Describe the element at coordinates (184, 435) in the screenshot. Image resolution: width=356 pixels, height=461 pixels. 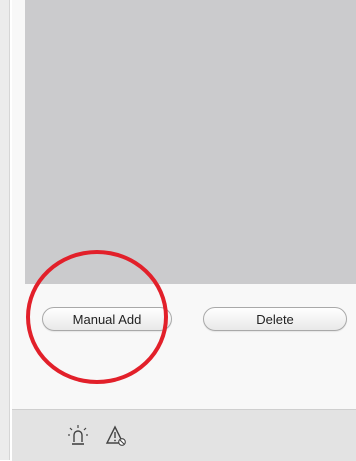
I see `status-bar` at that location.